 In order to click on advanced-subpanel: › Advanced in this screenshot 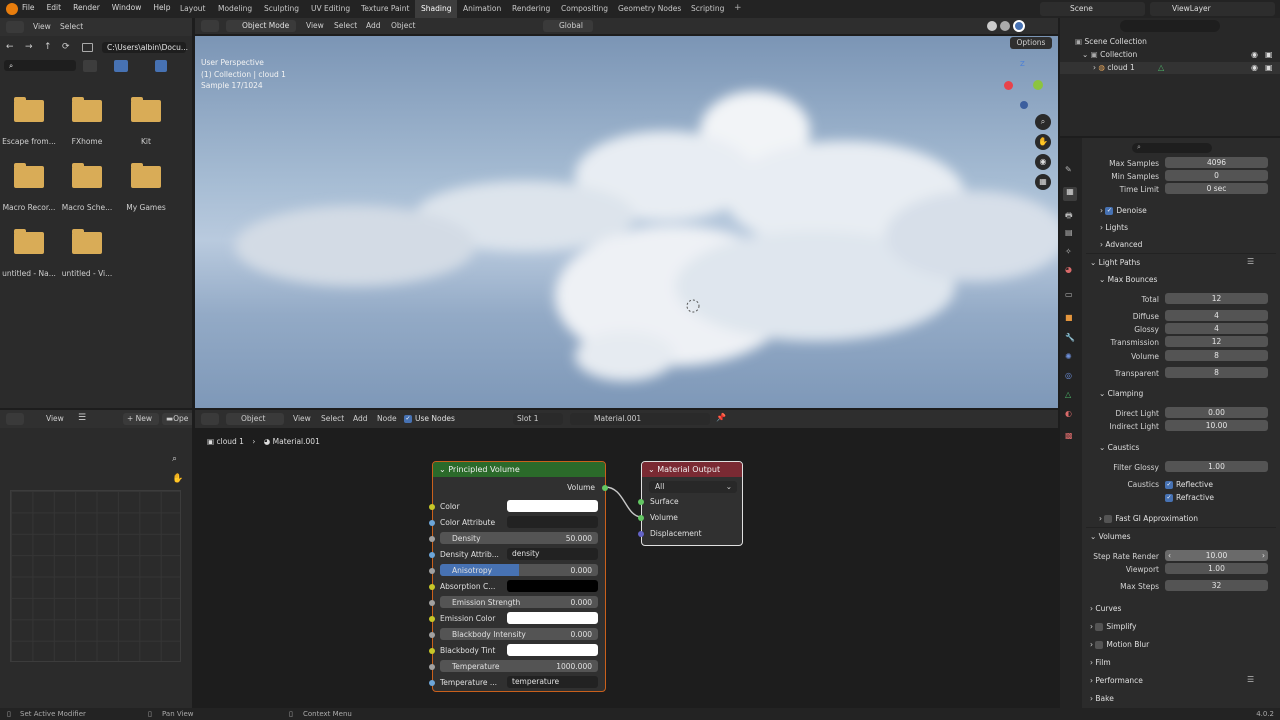, I will do `click(1121, 244)`.